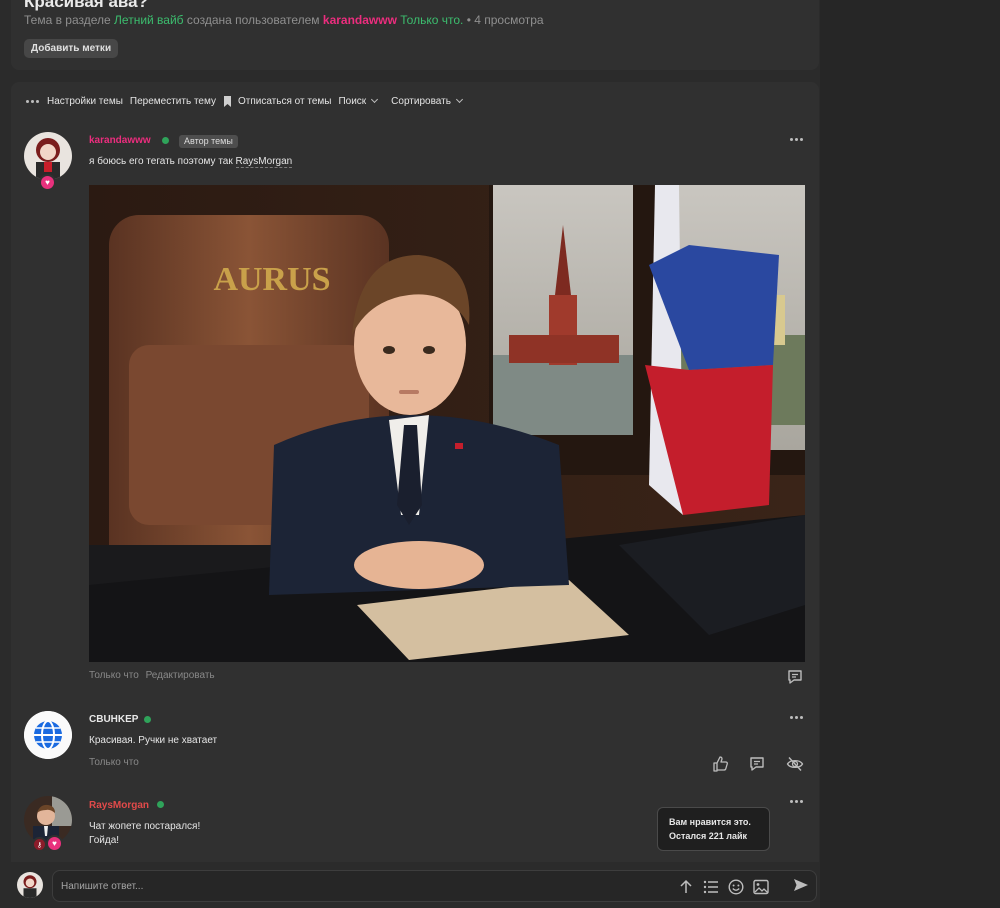  What do you see at coordinates (361, 886) in the screenshot?
I see `reply-input` at bounding box center [361, 886].